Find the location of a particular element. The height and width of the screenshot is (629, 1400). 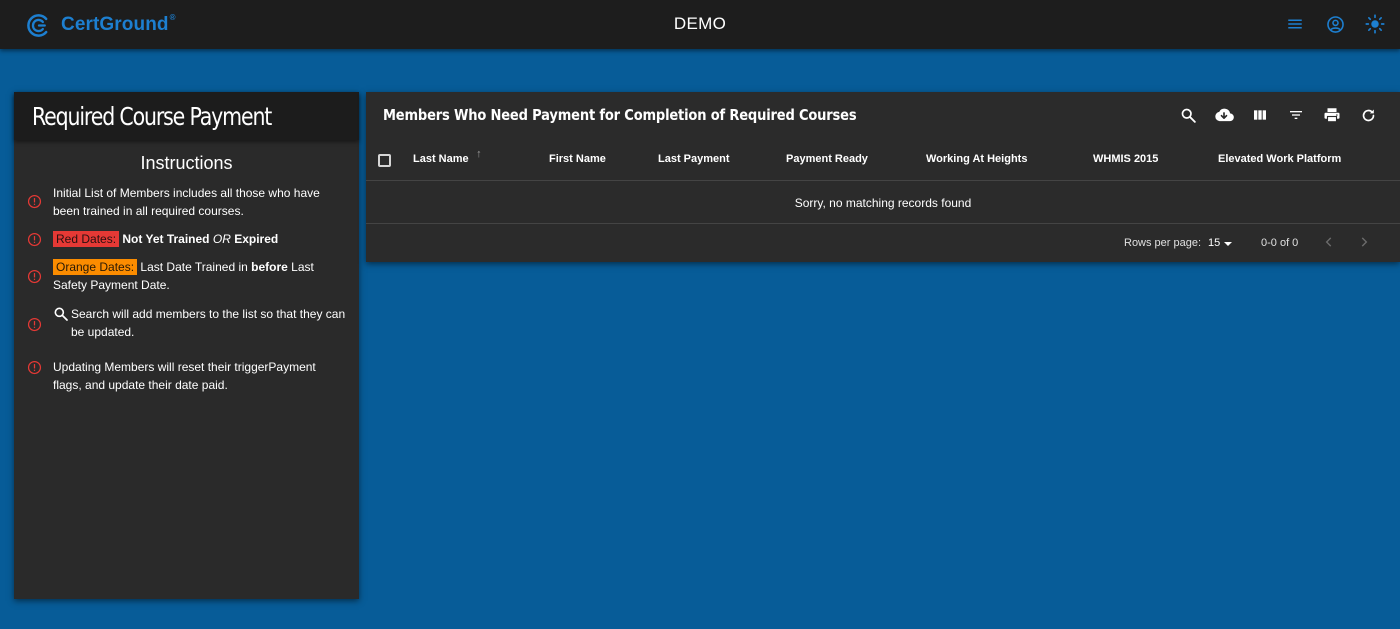

brightness-icon is located at coordinates (1375, 24).